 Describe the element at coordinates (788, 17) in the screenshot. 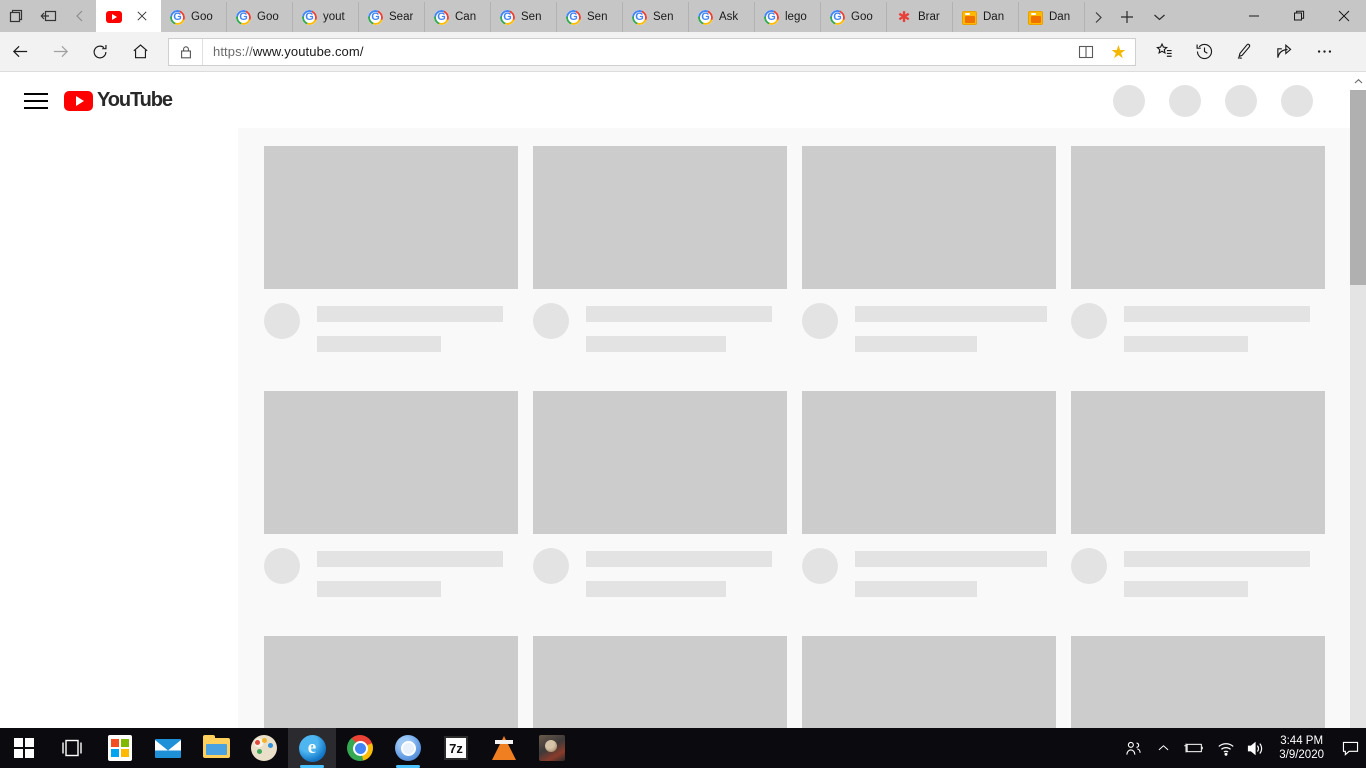

I see `browser-tab: lego` at that location.